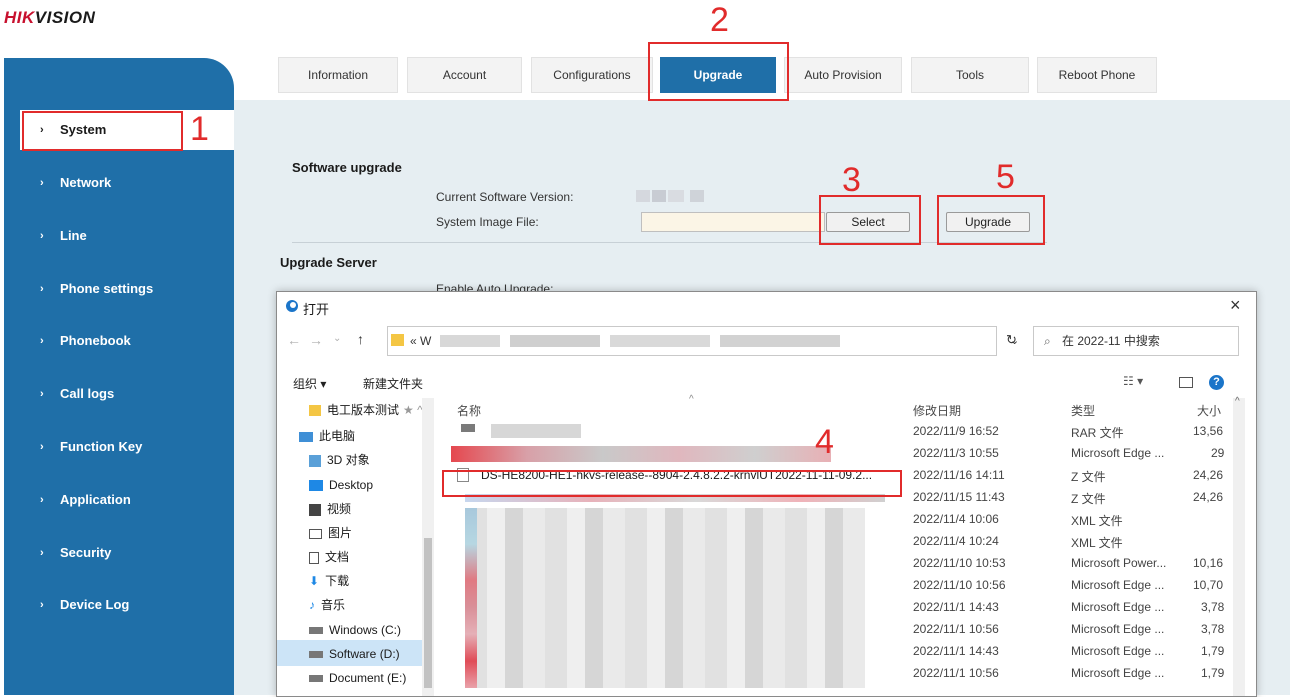 This screenshot has height=697, width=1290. What do you see at coordinates (119, 553) in the screenshot?
I see `sidebar-item-security: › Security` at bounding box center [119, 553].